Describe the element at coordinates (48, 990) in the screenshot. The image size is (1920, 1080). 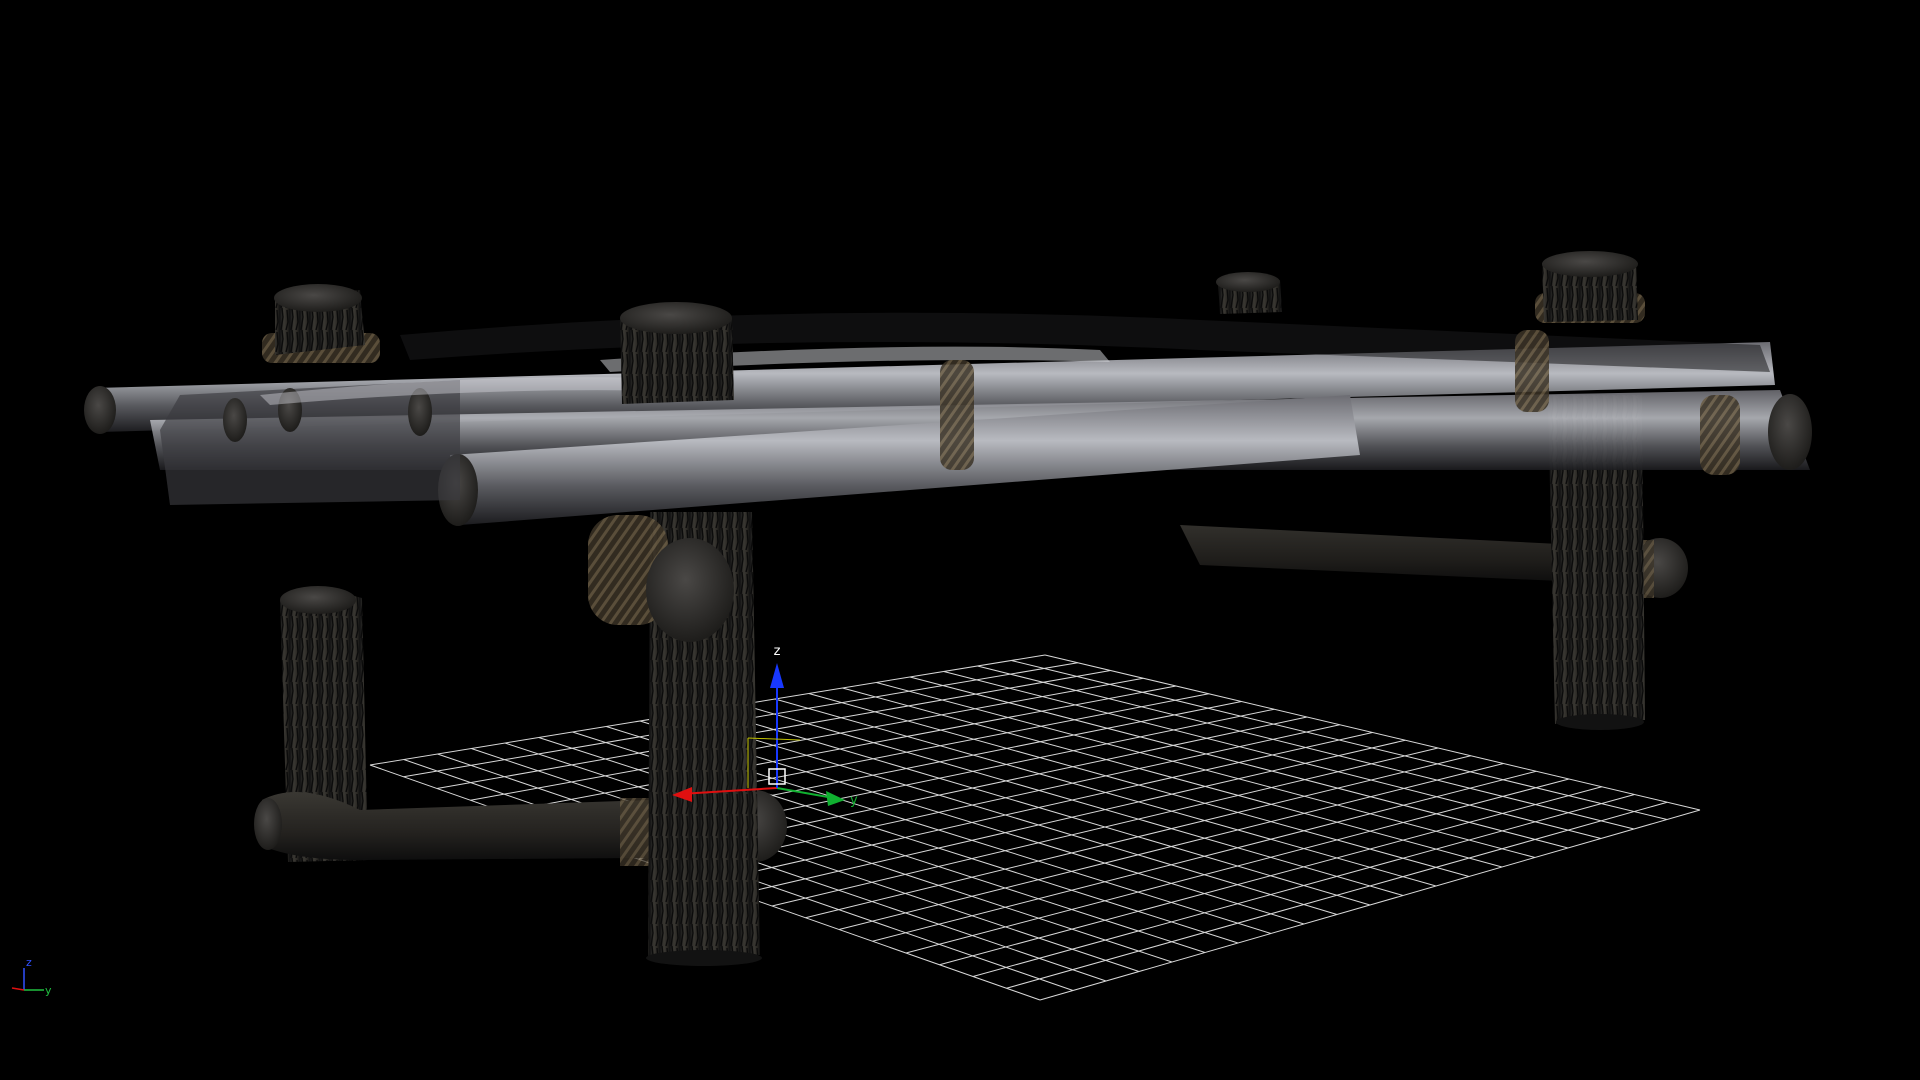
I see `view-axis-y-label: y` at that location.